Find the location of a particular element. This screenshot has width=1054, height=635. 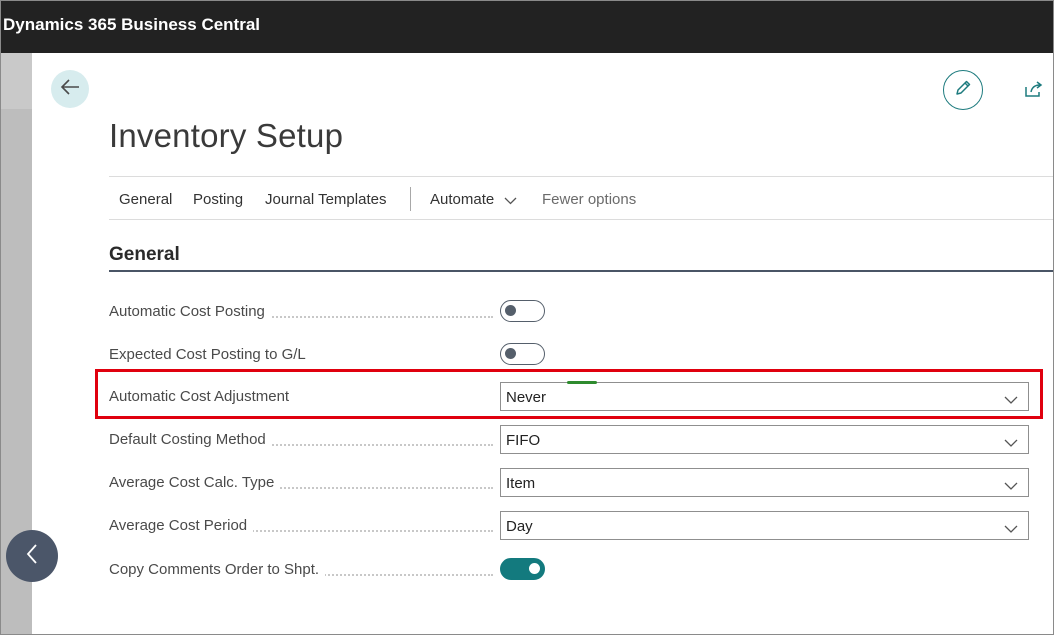

section-title-general: General is located at coordinates (144, 255).